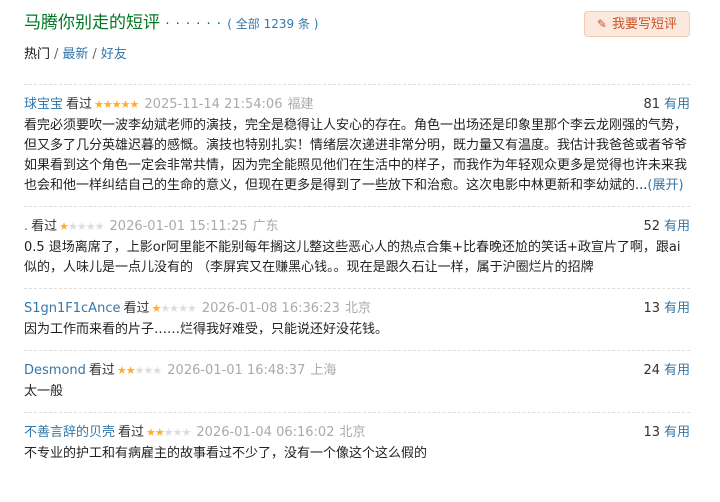 The width and height of the screenshot is (720, 502). I want to click on write-comment-button: ✎ 我要写短评, so click(636, 24).